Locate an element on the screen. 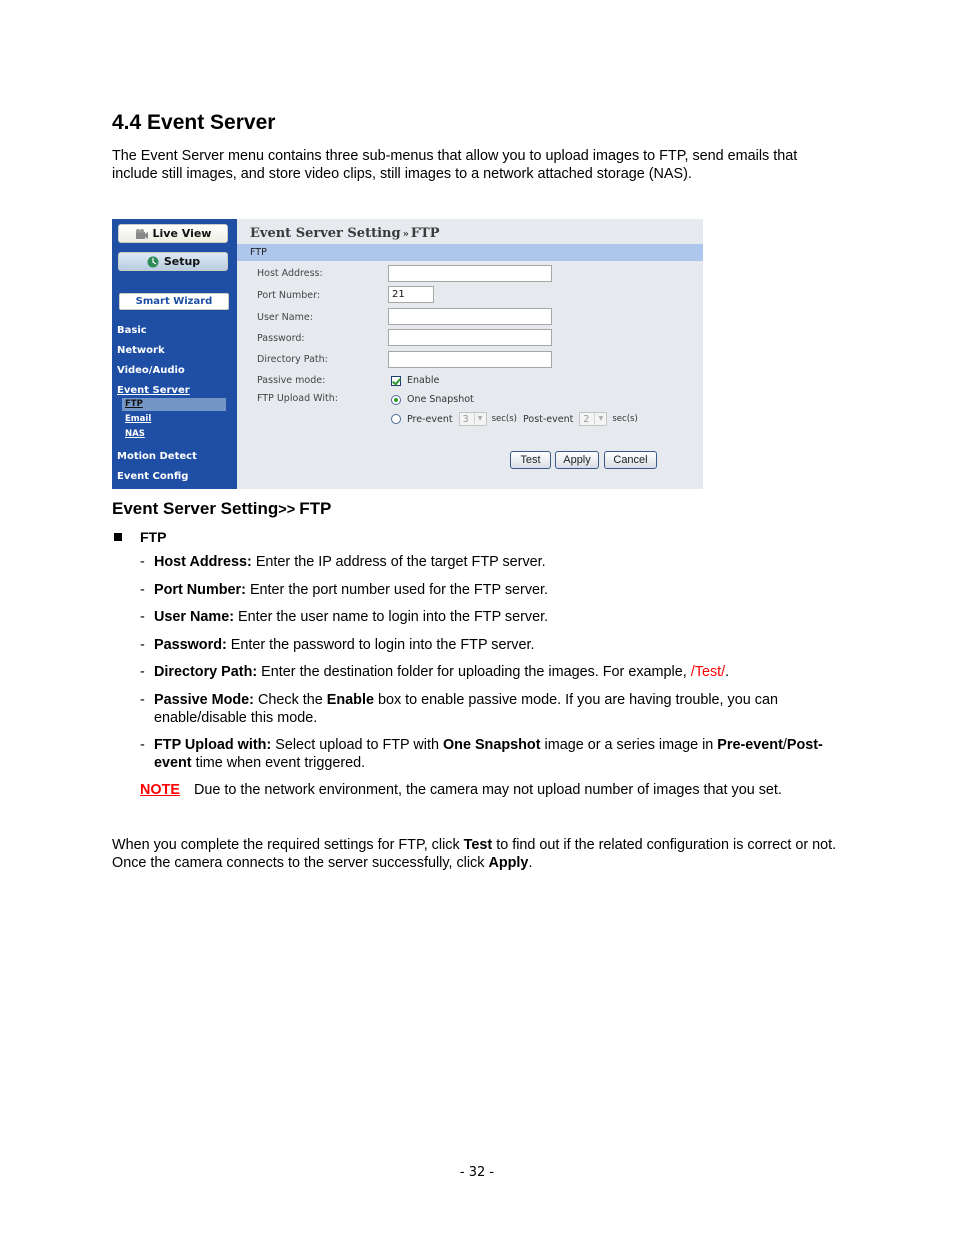 This screenshot has height=1235, width=954. nav-video-audio: Video/Audio is located at coordinates (151, 370).